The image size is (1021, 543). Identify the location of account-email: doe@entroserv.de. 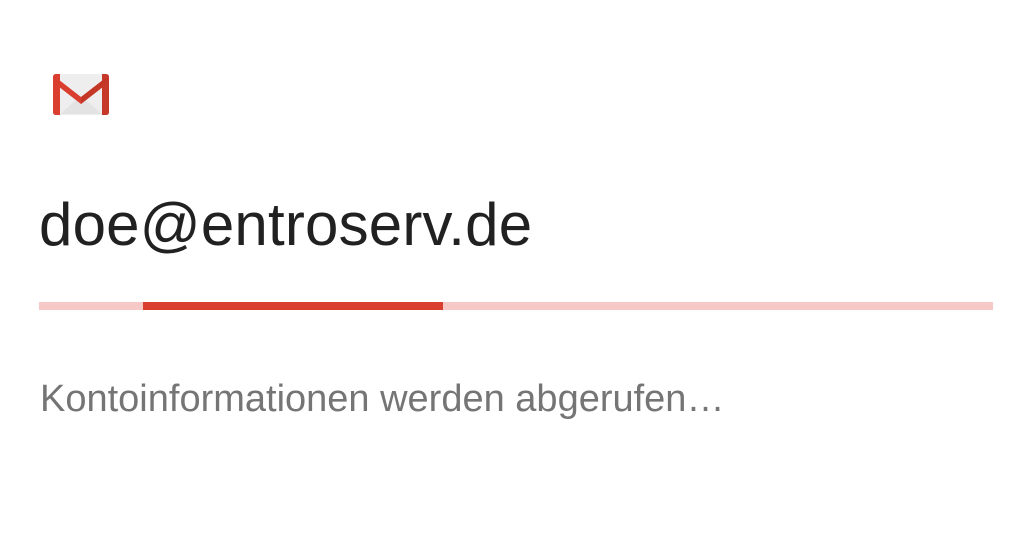
(286, 224).